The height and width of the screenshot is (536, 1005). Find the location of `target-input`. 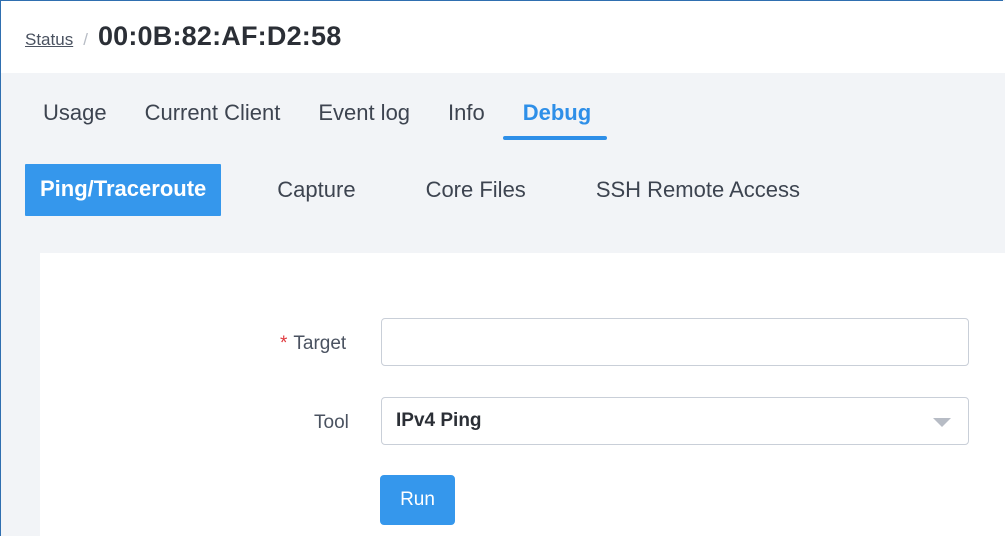

target-input is located at coordinates (675, 342).